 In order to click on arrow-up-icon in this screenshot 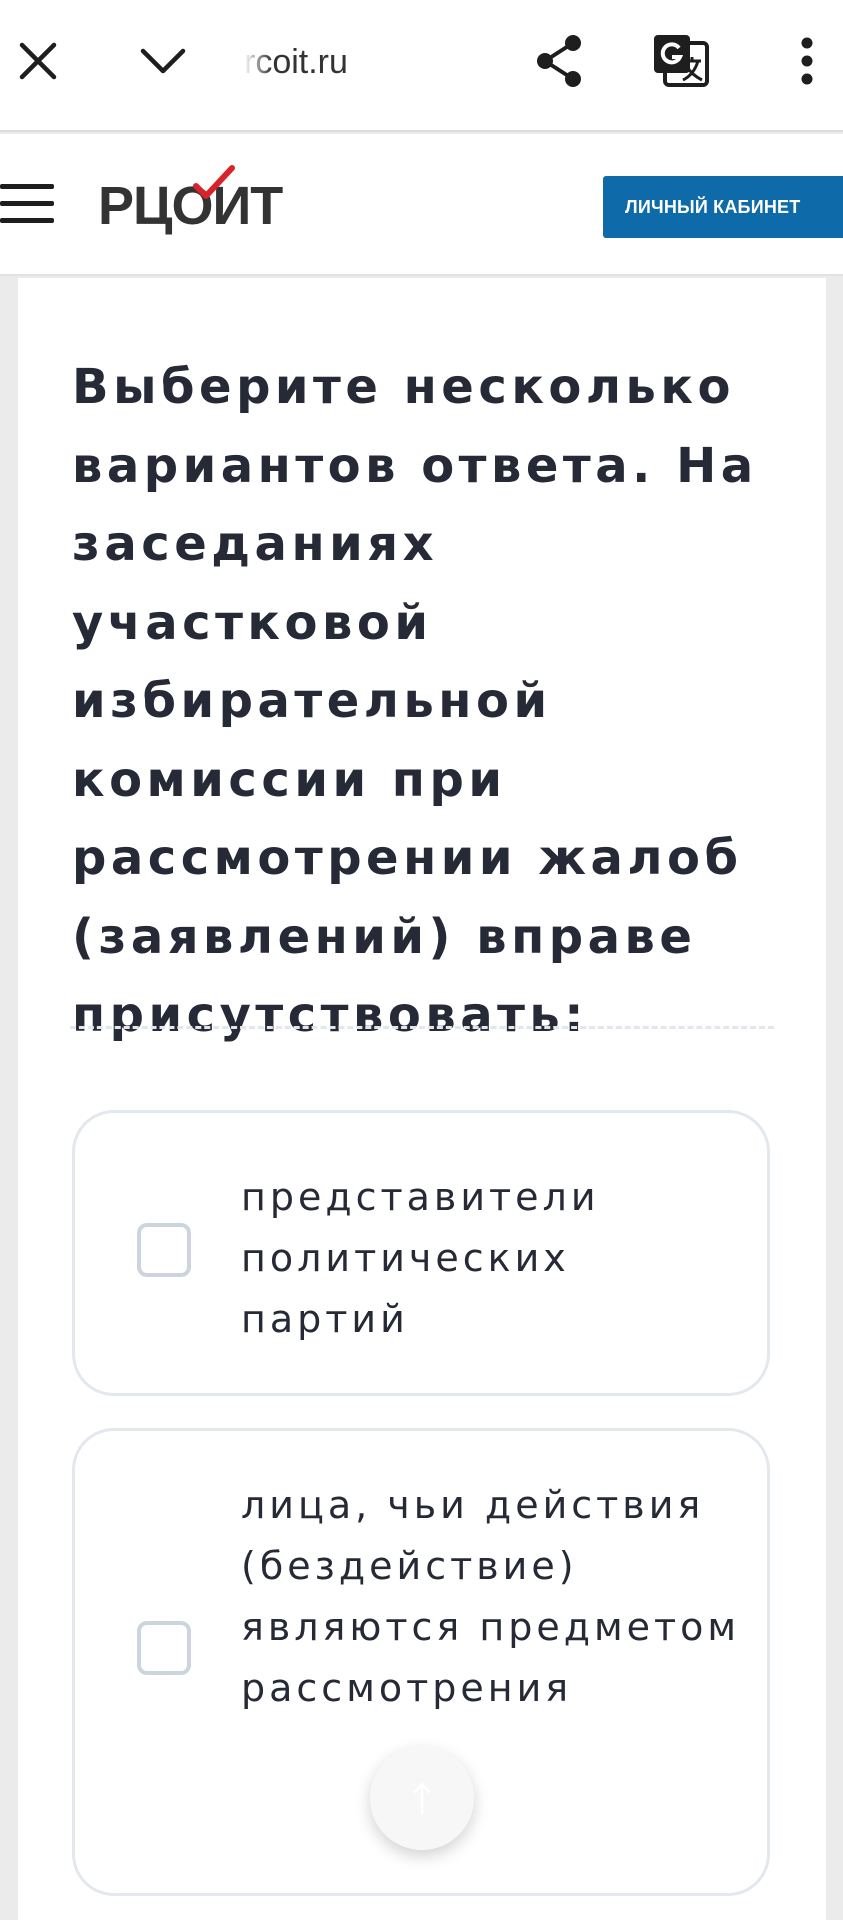, I will do `click(422, 1798)`.